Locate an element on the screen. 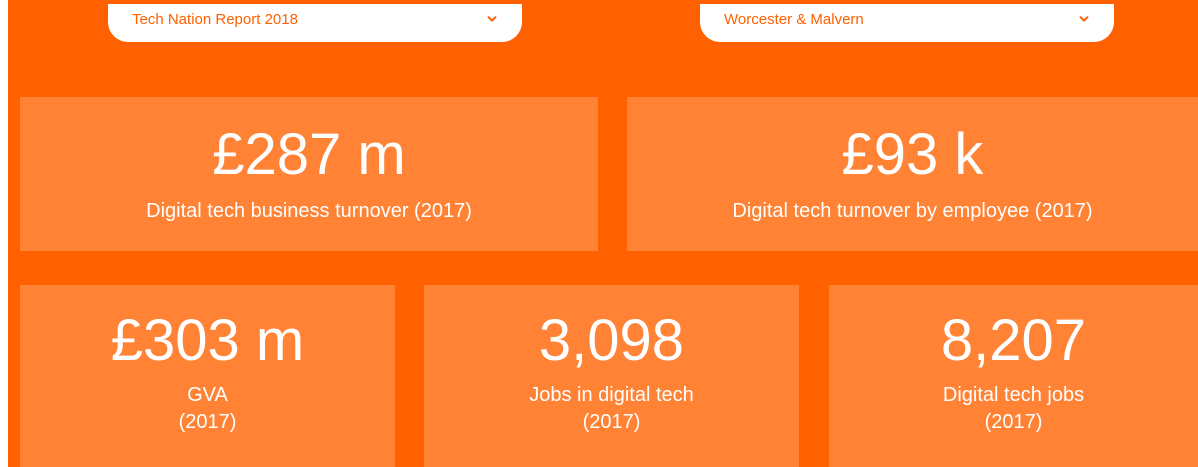 The width and height of the screenshot is (1198, 467). report-select: Tech Nation Report 2018 is located at coordinates (315, 23).